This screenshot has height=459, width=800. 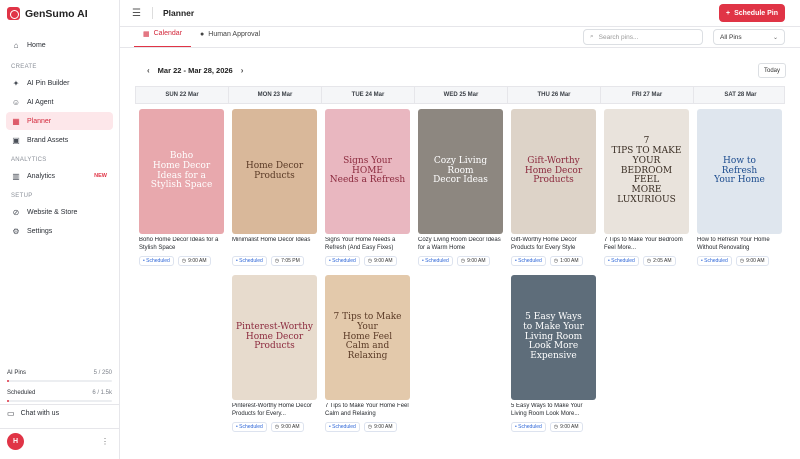 I want to click on pin-image-text: Gift-Worthy Home Decor Products, so click(x=553, y=170).